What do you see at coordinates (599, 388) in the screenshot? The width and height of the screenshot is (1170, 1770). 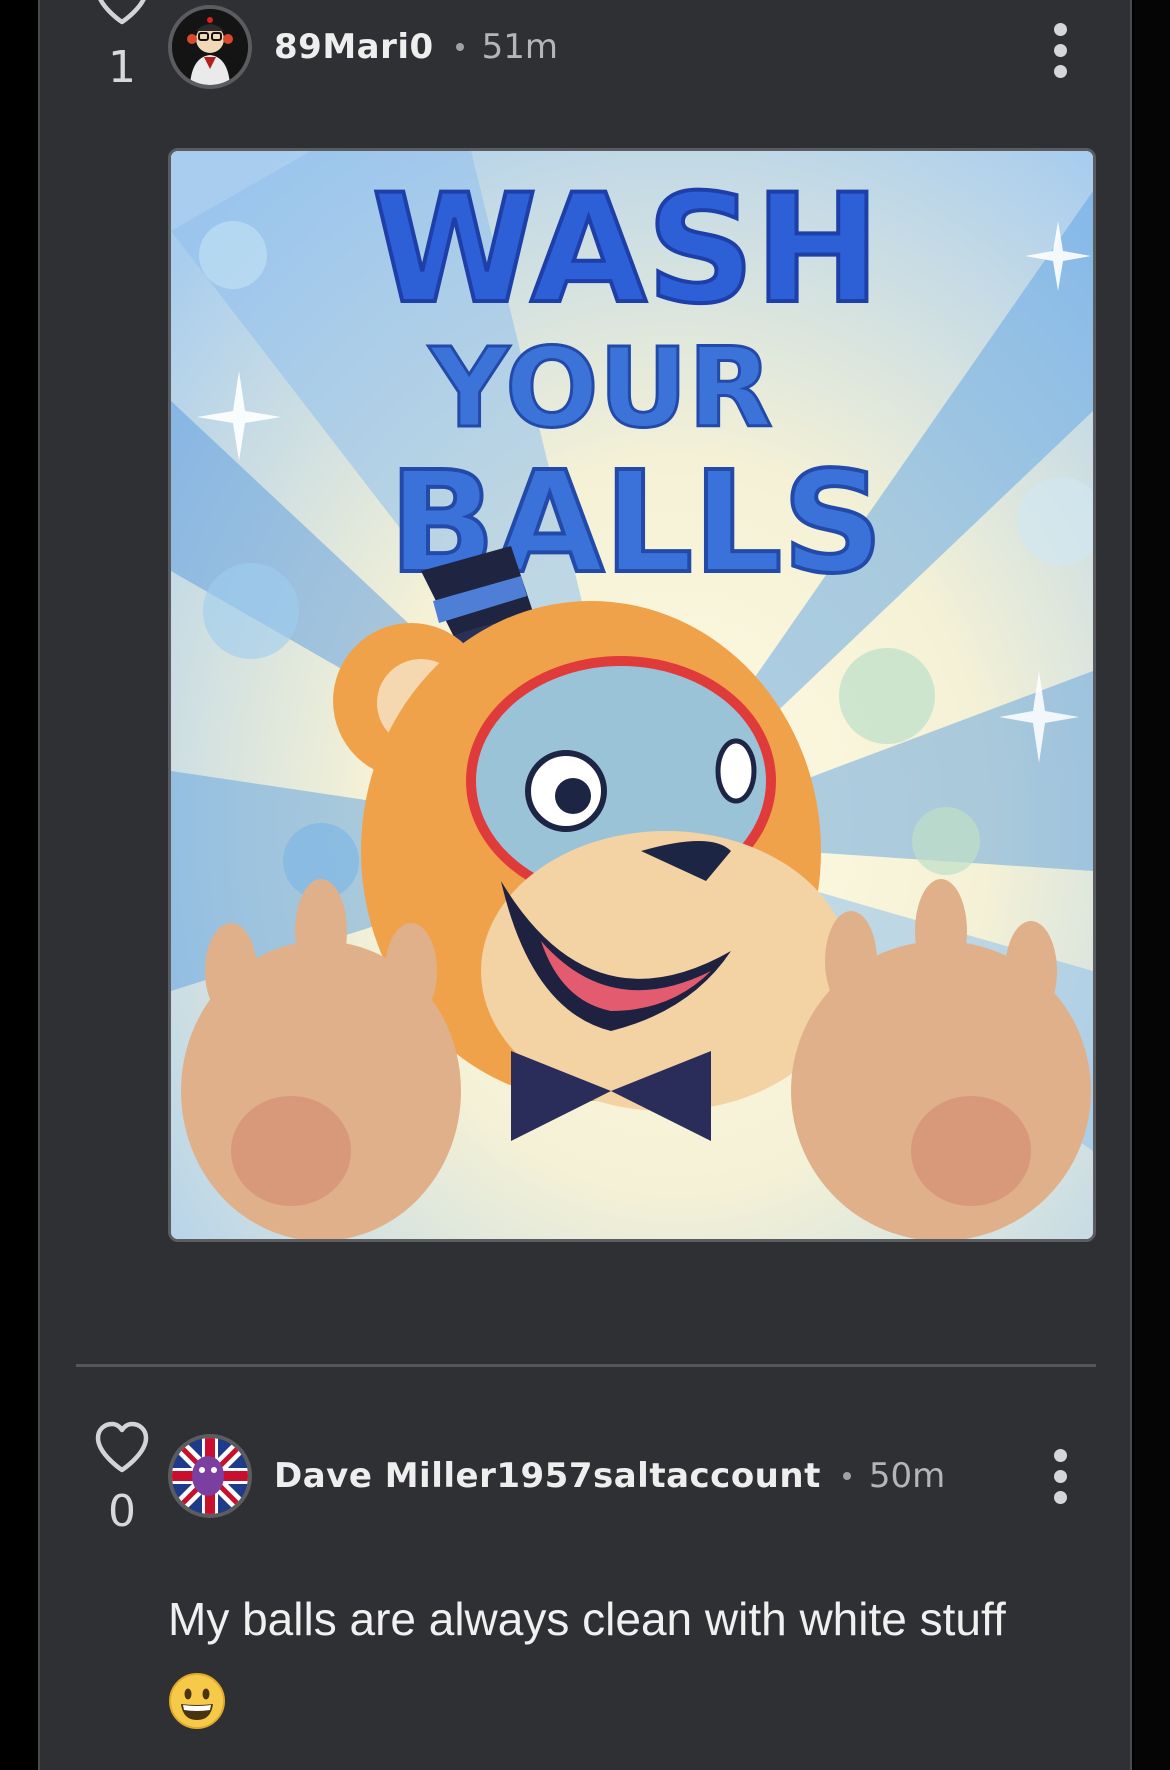 I see `meme-title-line2: YOUR` at bounding box center [599, 388].